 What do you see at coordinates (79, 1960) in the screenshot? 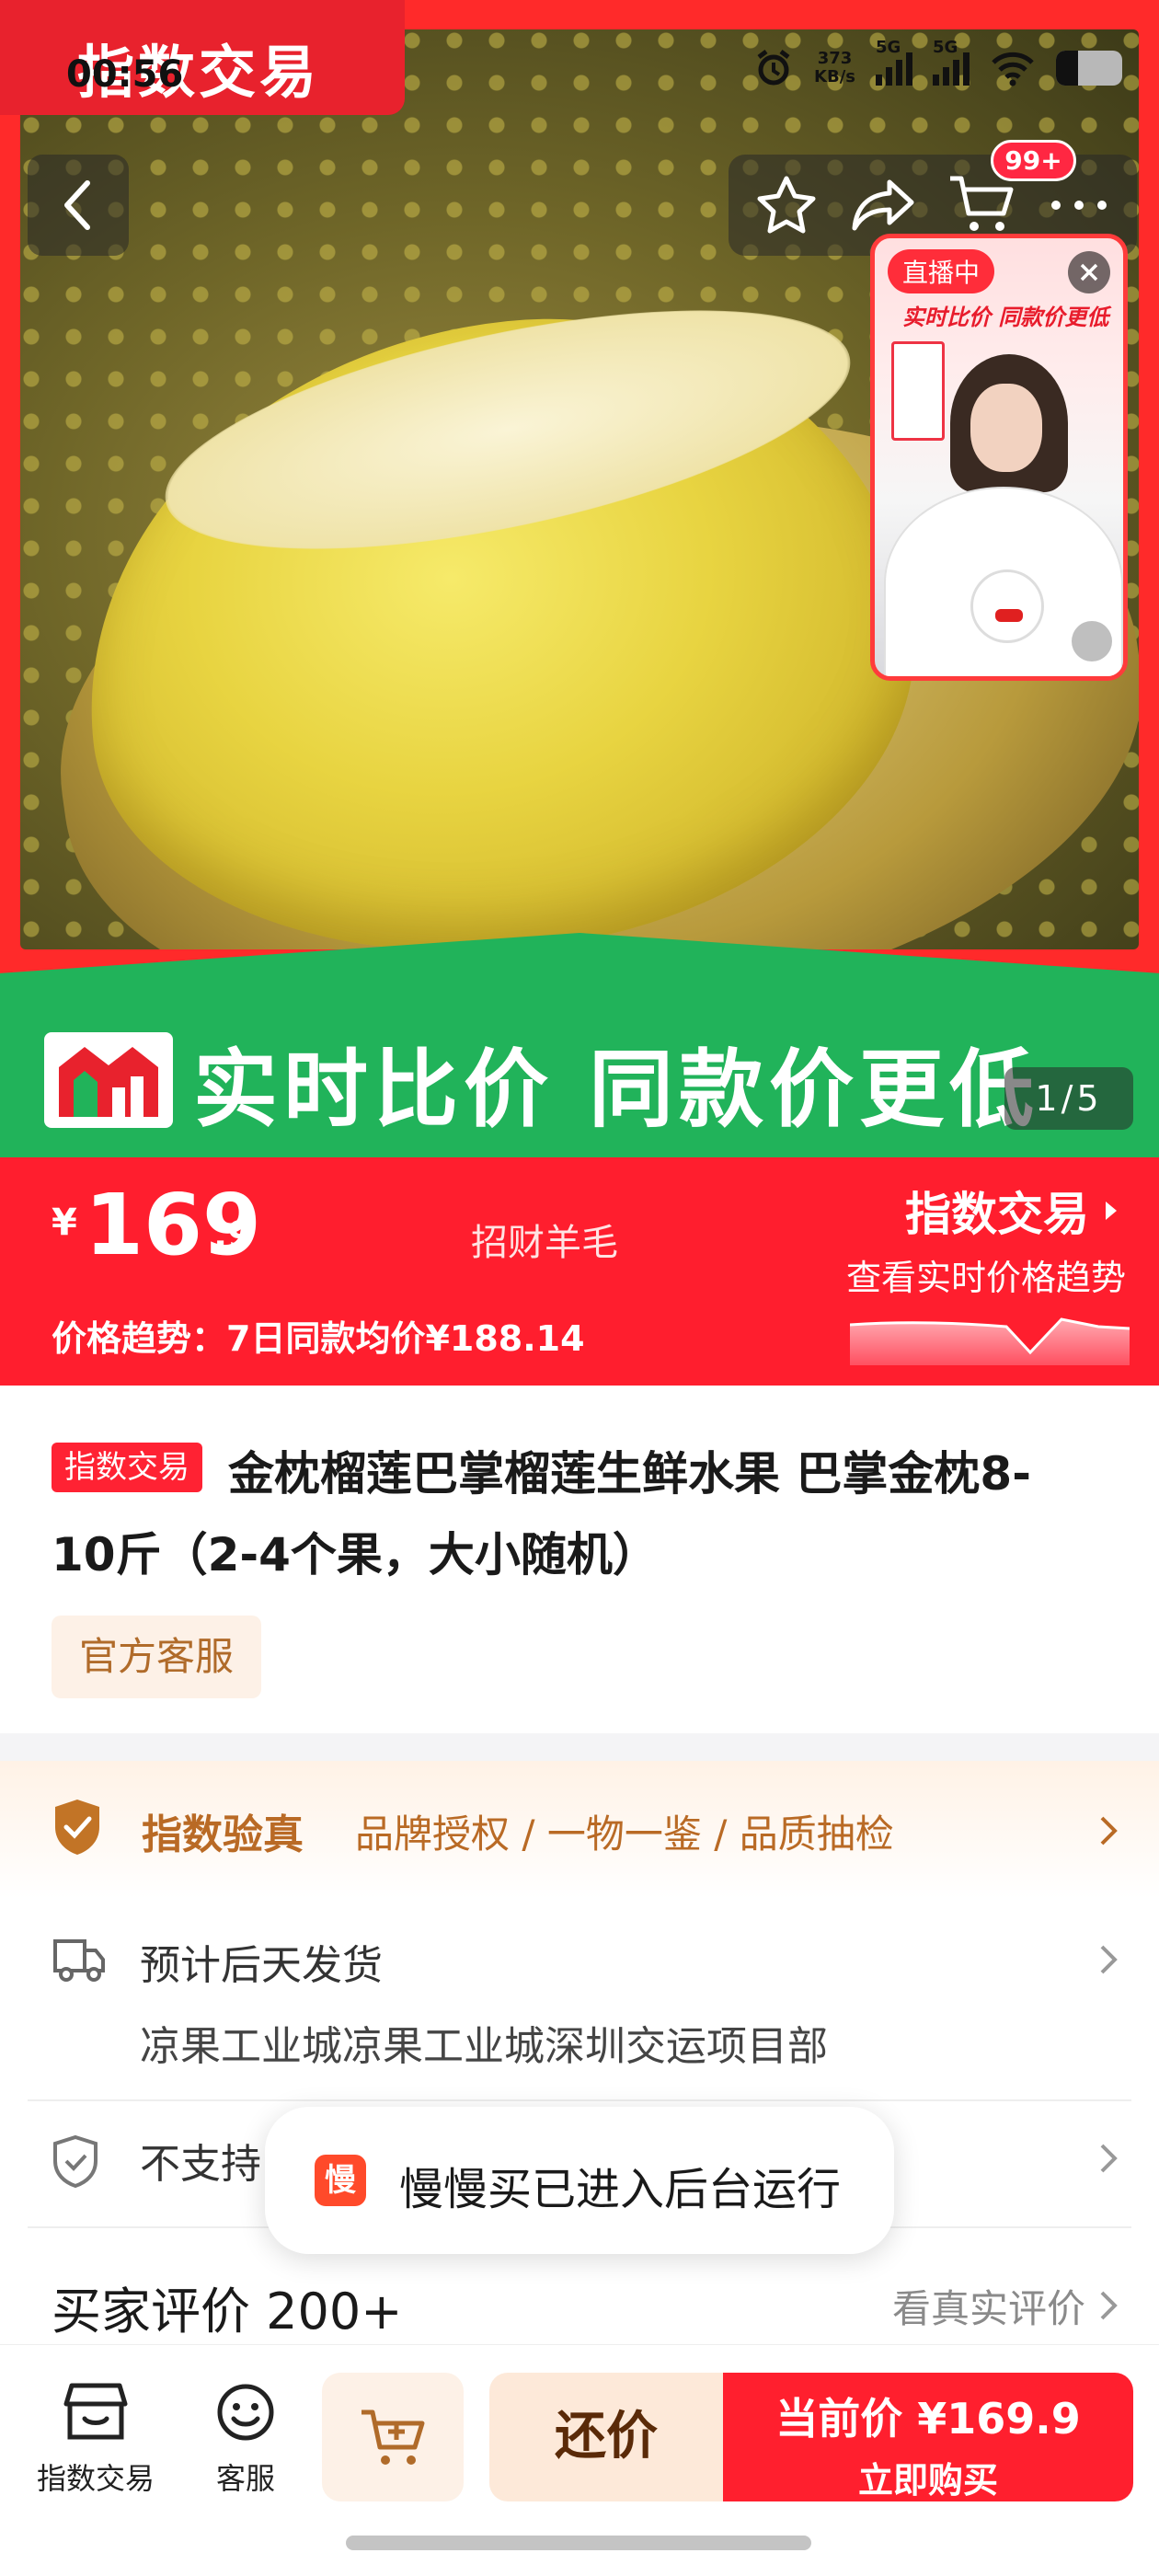
I see `truck-icon` at bounding box center [79, 1960].